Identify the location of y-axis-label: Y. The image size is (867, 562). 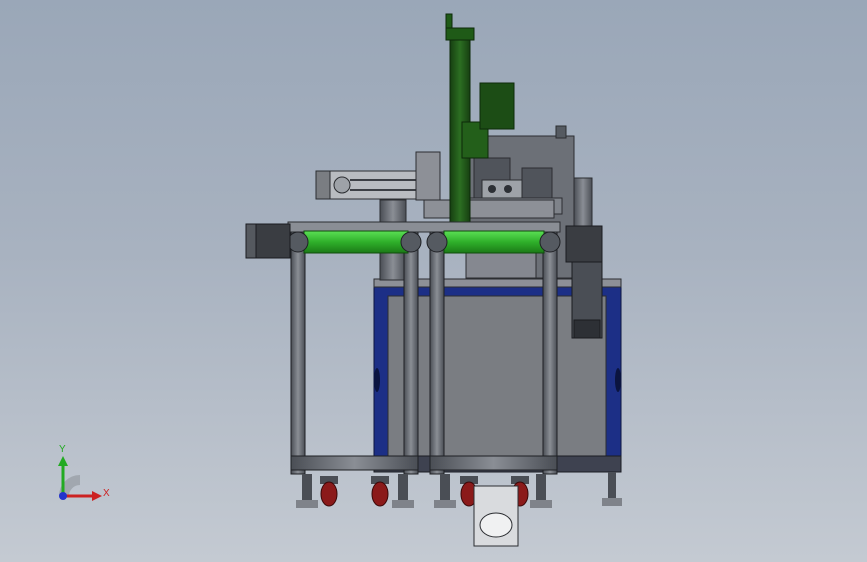
(62, 449).